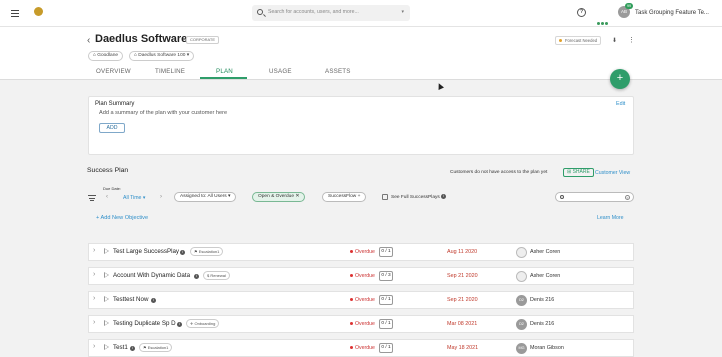  What do you see at coordinates (627, 197) in the screenshot?
I see `clear-icon: ✕` at bounding box center [627, 197].